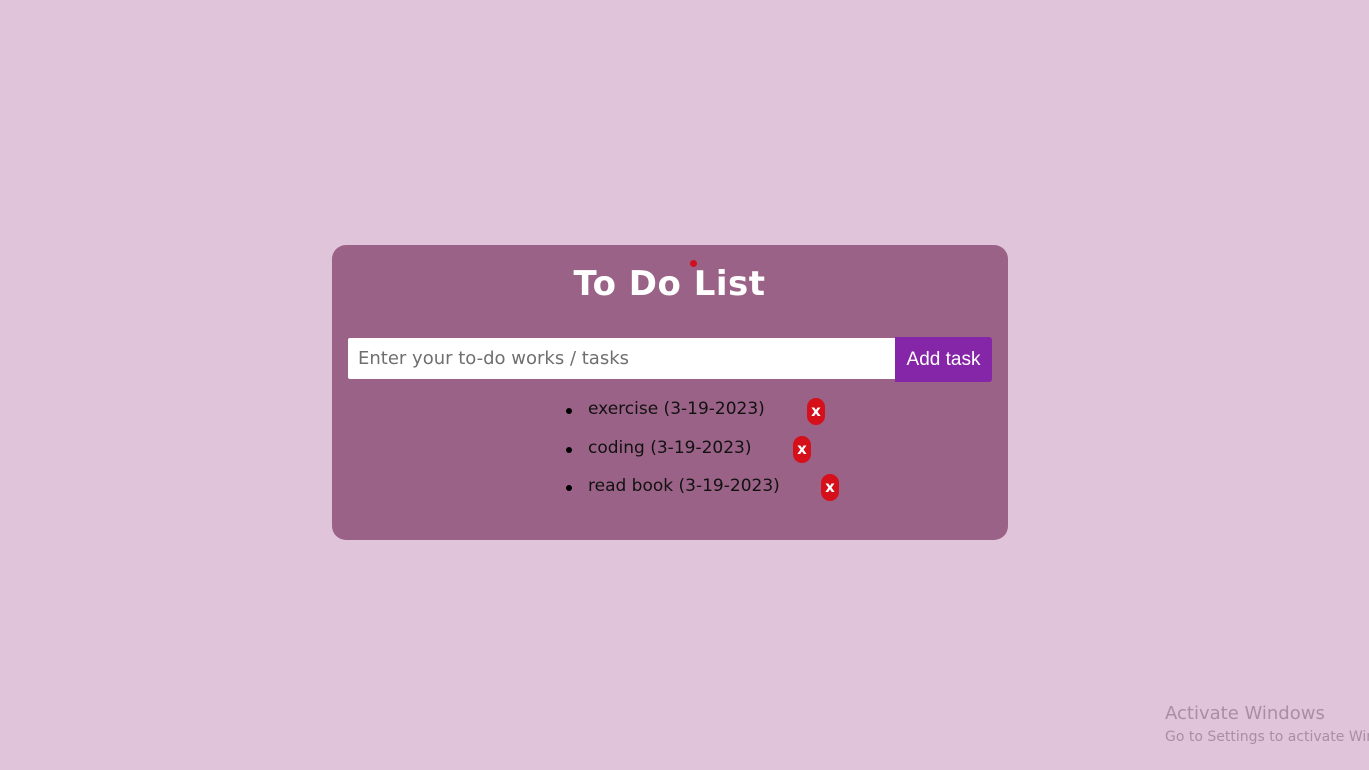 The image size is (1369, 770). Describe the element at coordinates (684, 486) in the screenshot. I see `task-text: read book (3-19-2023)` at that location.